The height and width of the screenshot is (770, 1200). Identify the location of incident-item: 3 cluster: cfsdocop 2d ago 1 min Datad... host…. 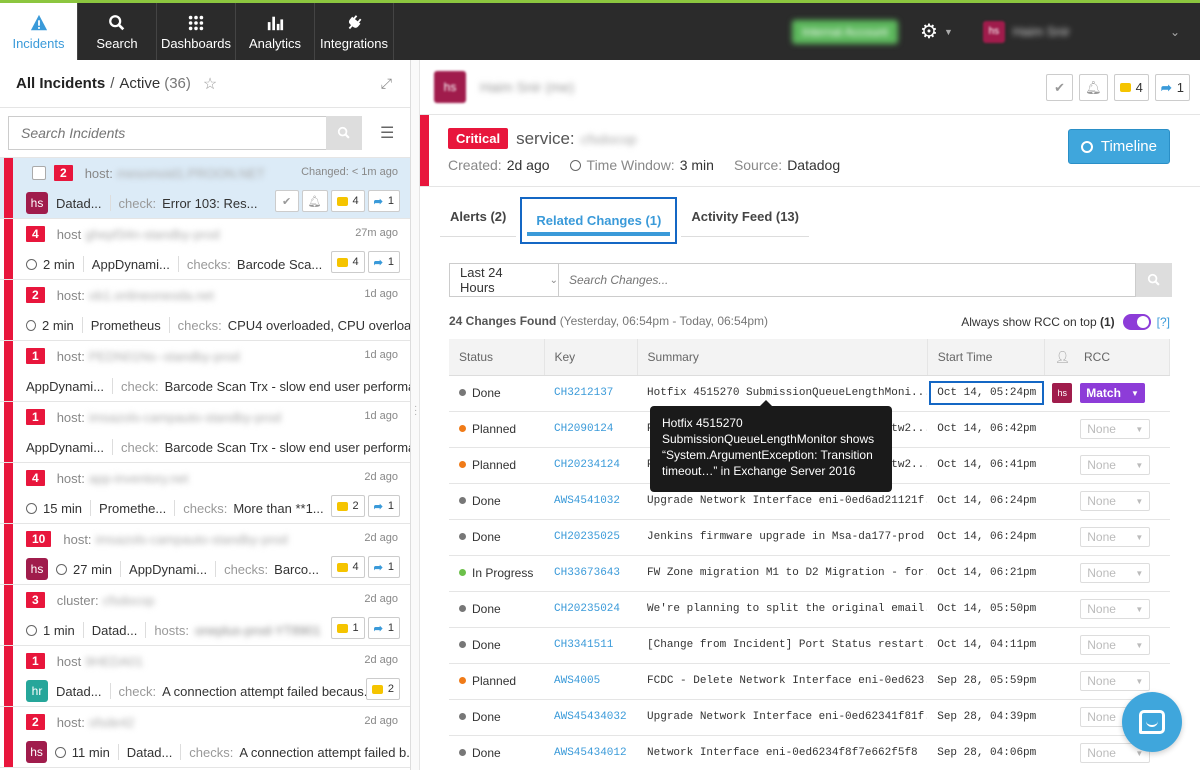
(205, 615).